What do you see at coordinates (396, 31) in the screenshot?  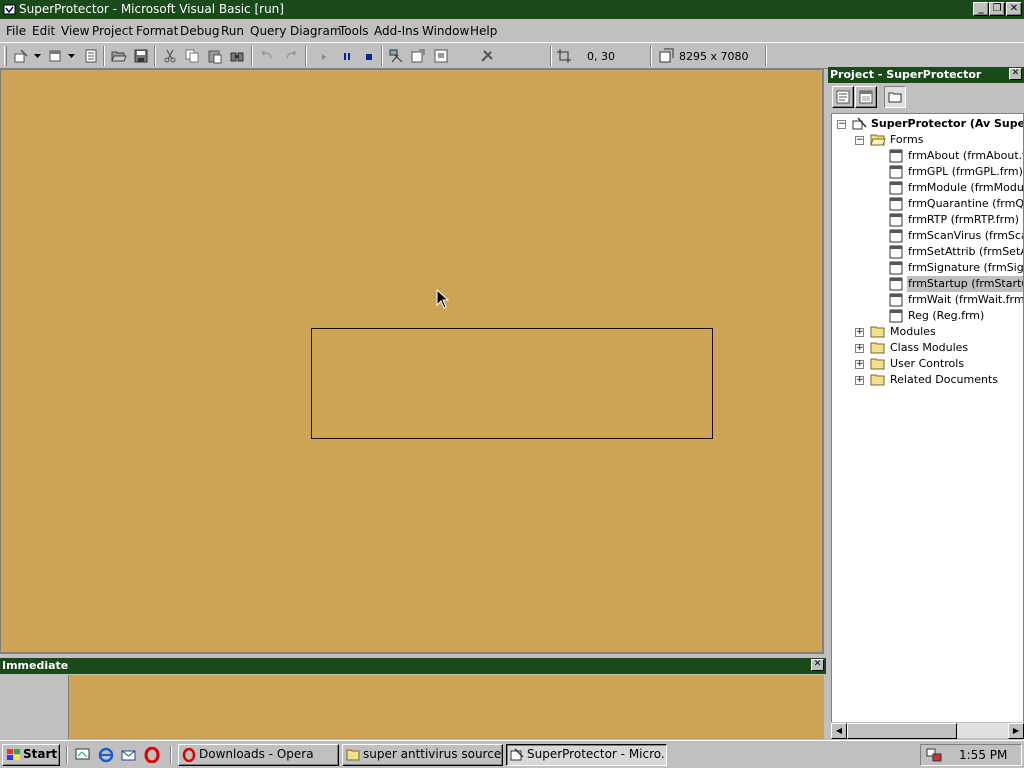 I see `menu-add-ins: Add-Ins` at bounding box center [396, 31].